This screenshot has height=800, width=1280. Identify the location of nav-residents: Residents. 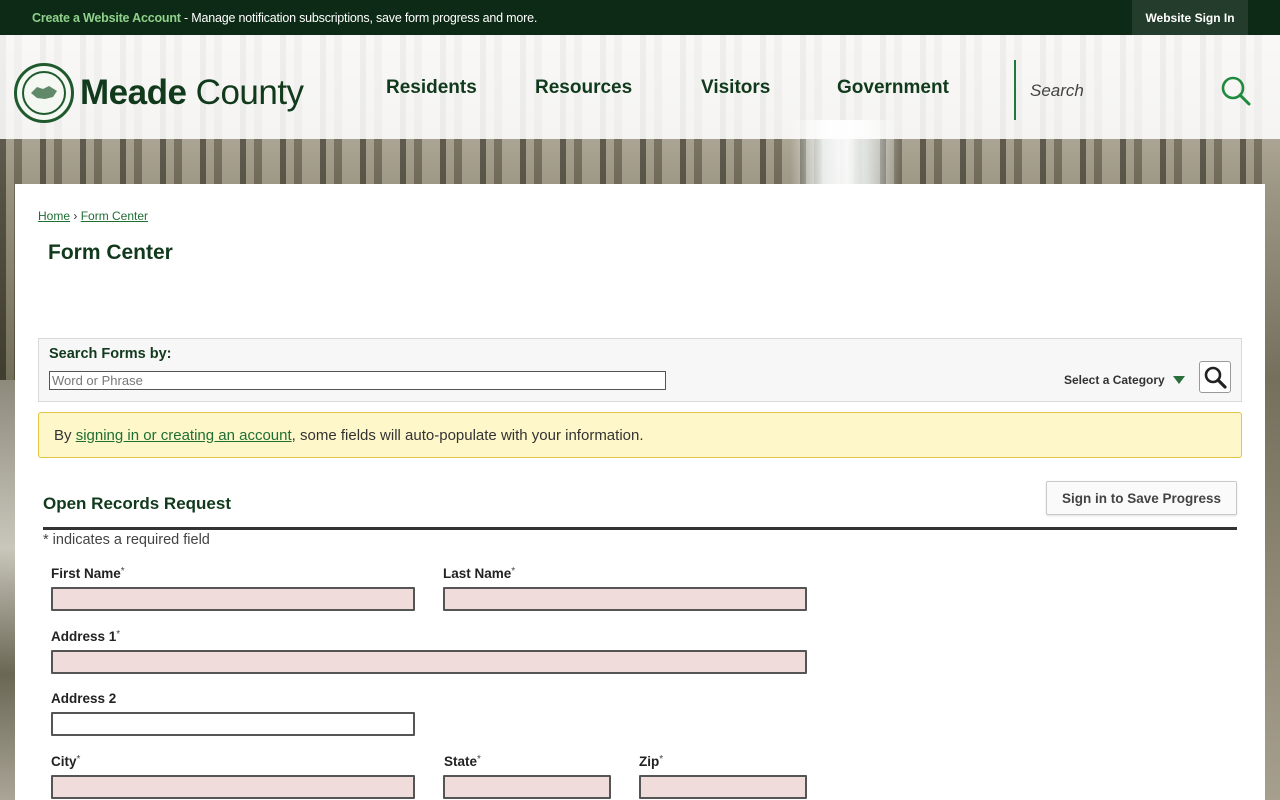
(431, 88).